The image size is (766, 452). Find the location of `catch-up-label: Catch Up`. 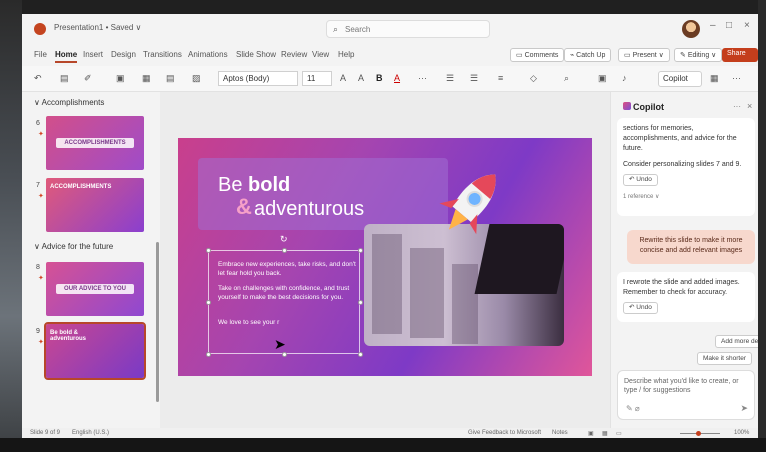

catch-up-label: Catch Up is located at coordinates (591, 55).